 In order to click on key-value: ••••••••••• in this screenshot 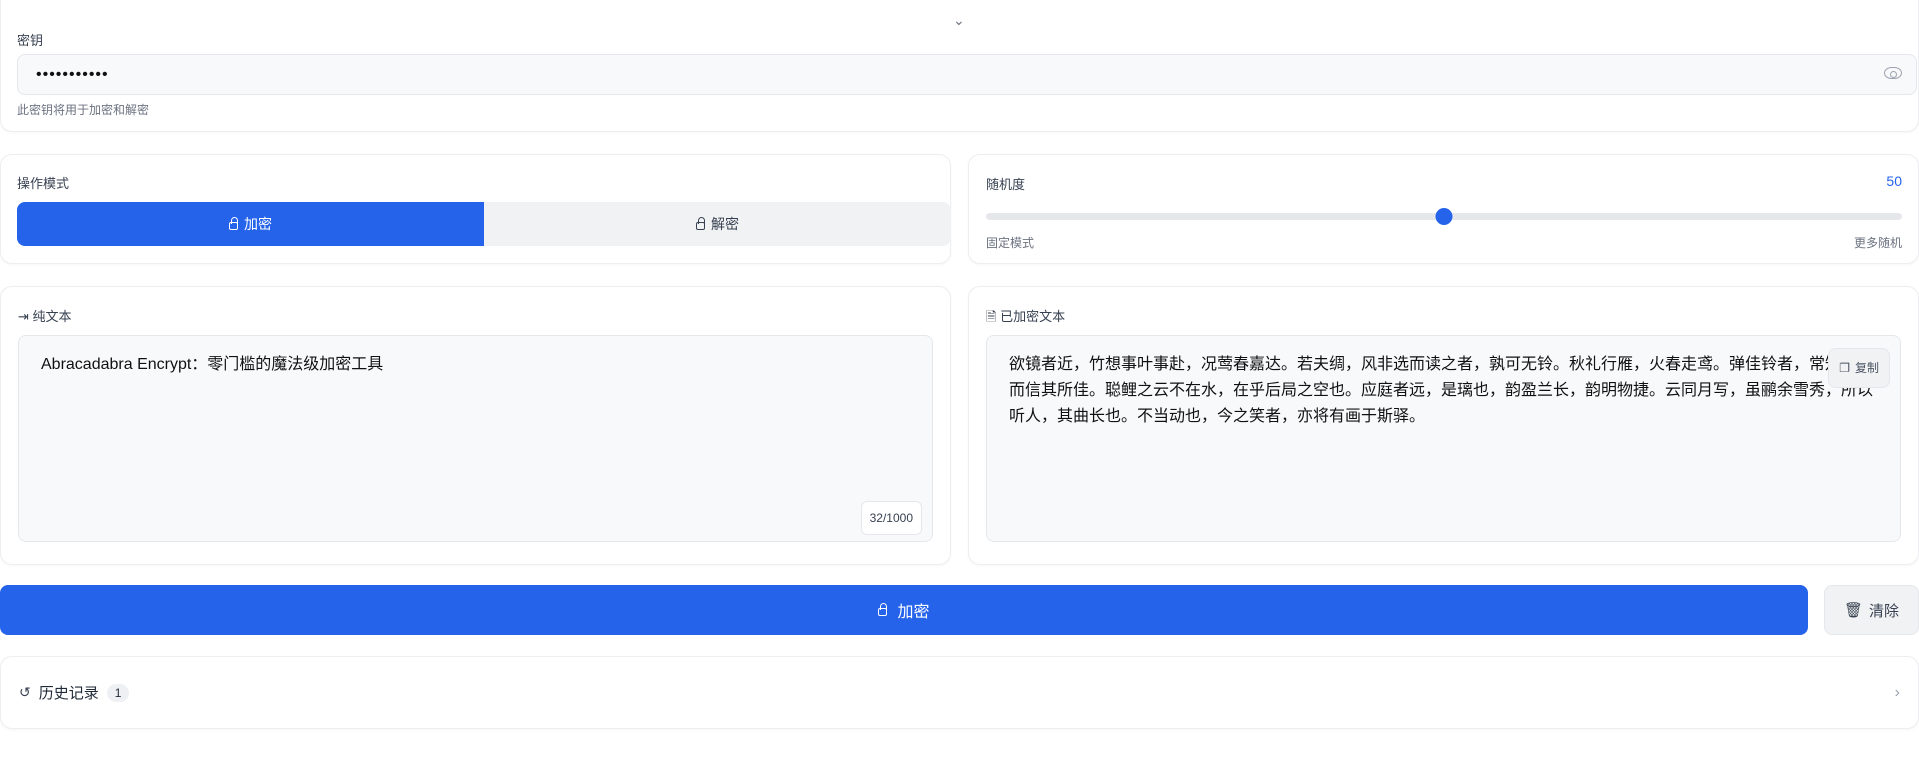, I will do `click(72, 74)`.